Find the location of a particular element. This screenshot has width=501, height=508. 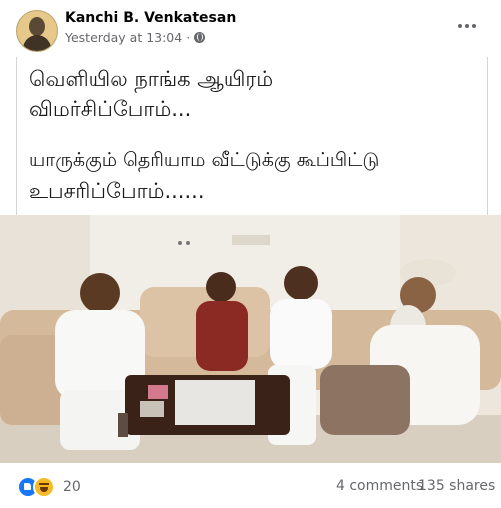

more-options-button is located at coordinates (467, 26).